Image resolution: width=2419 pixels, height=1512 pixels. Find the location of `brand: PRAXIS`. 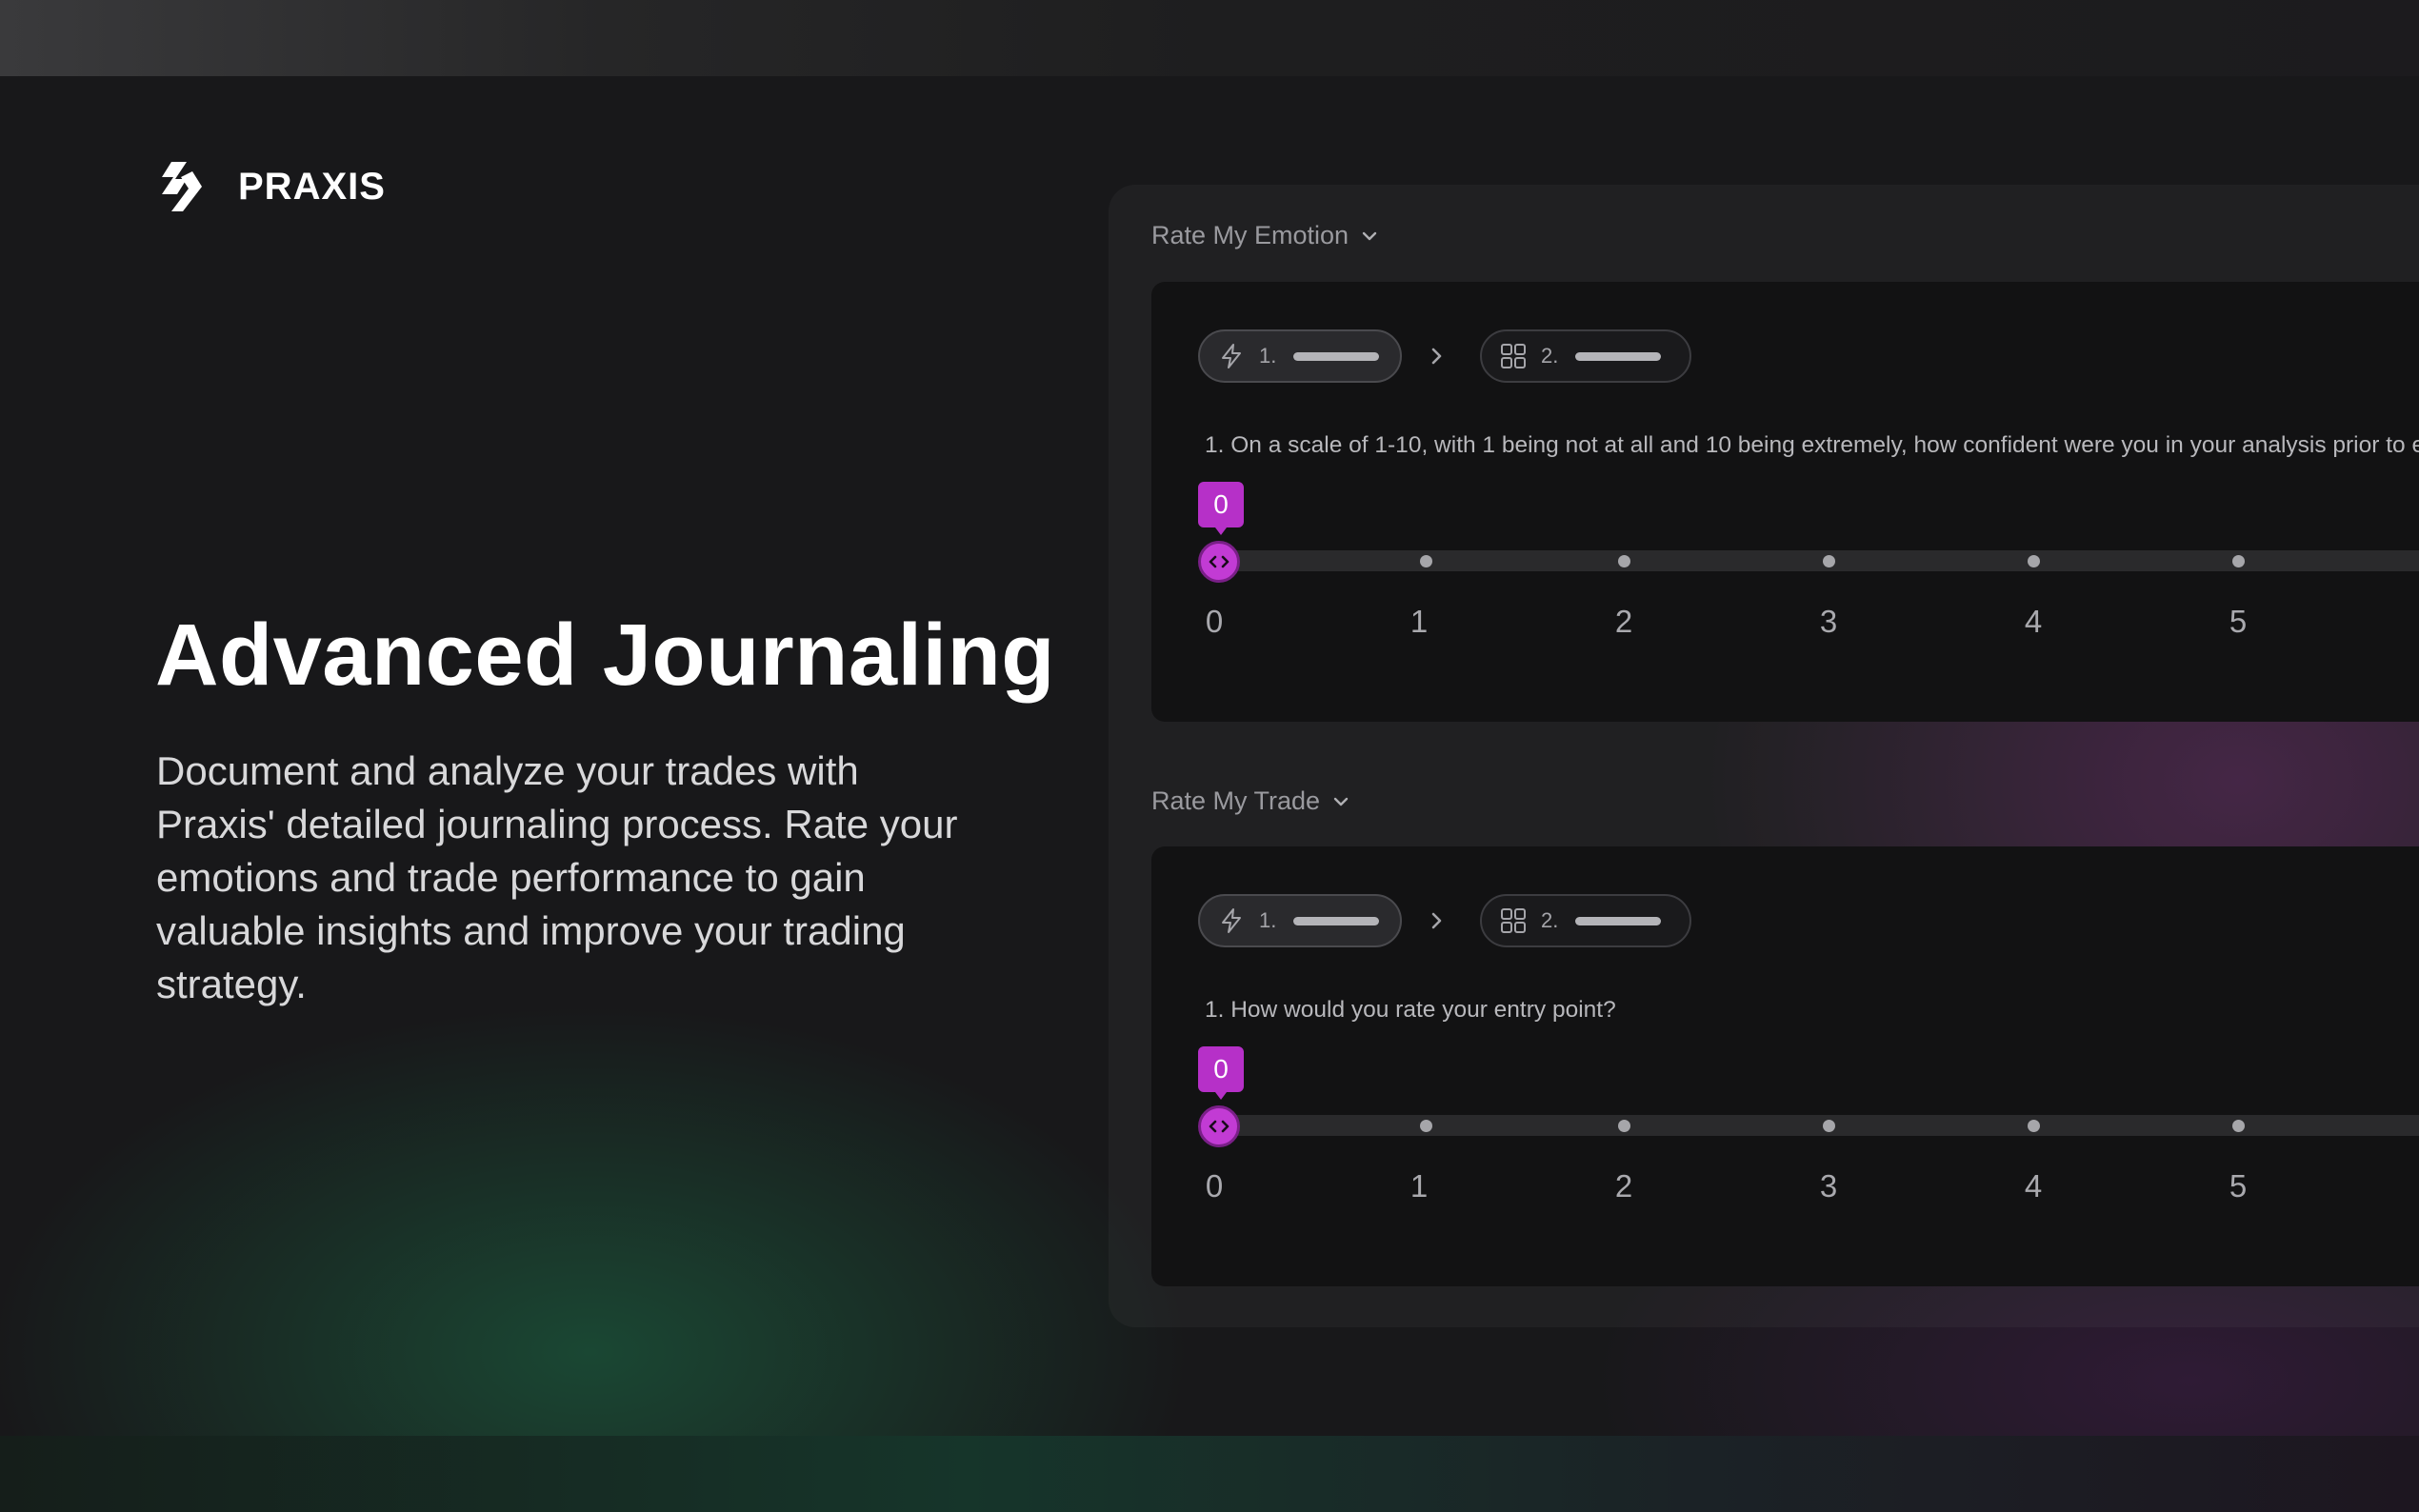

brand: PRAXIS is located at coordinates (270, 186).